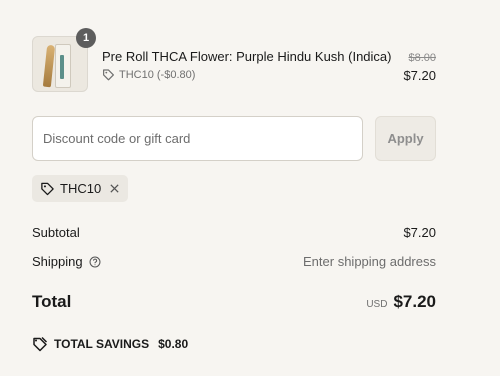 Image resolution: width=500 pixels, height=376 pixels. Describe the element at coordinates (422, 58) in the screenshot. I see `original-price: $8.00` at that location.